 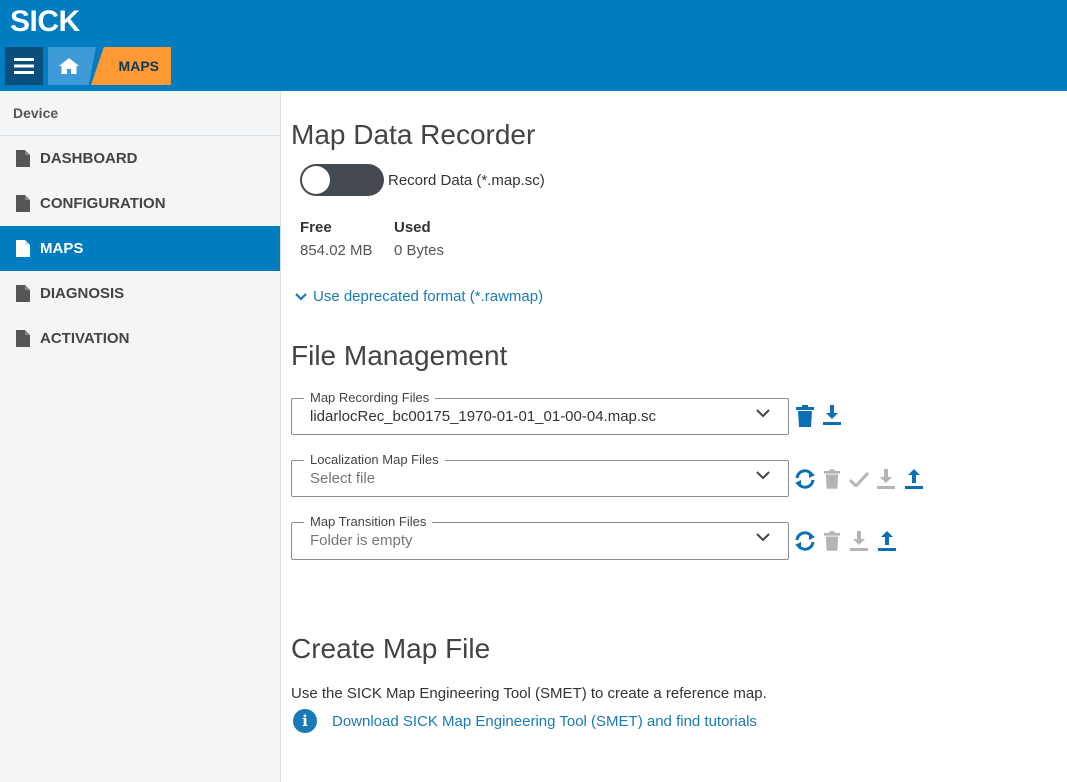 What do you see at coordinates (69, 66) in the screenshot?
I see `home-icon` at bounding box center [69, 66].